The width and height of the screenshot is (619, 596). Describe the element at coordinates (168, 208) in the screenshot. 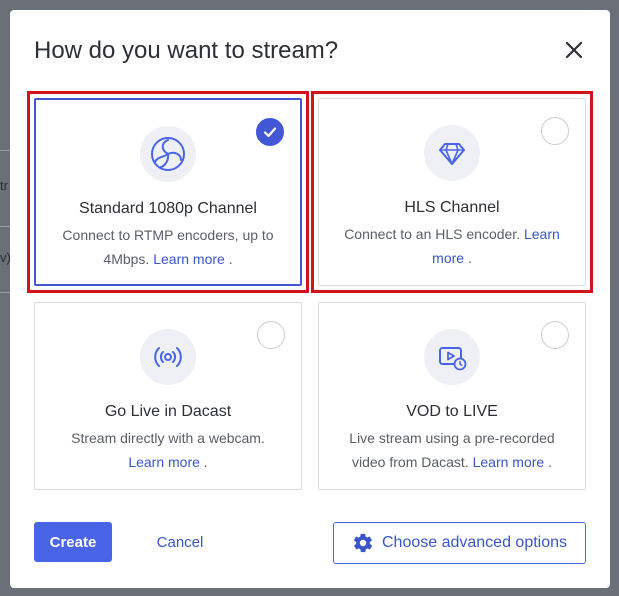

I see `option-title: Standard 1080p Channel` at that location.